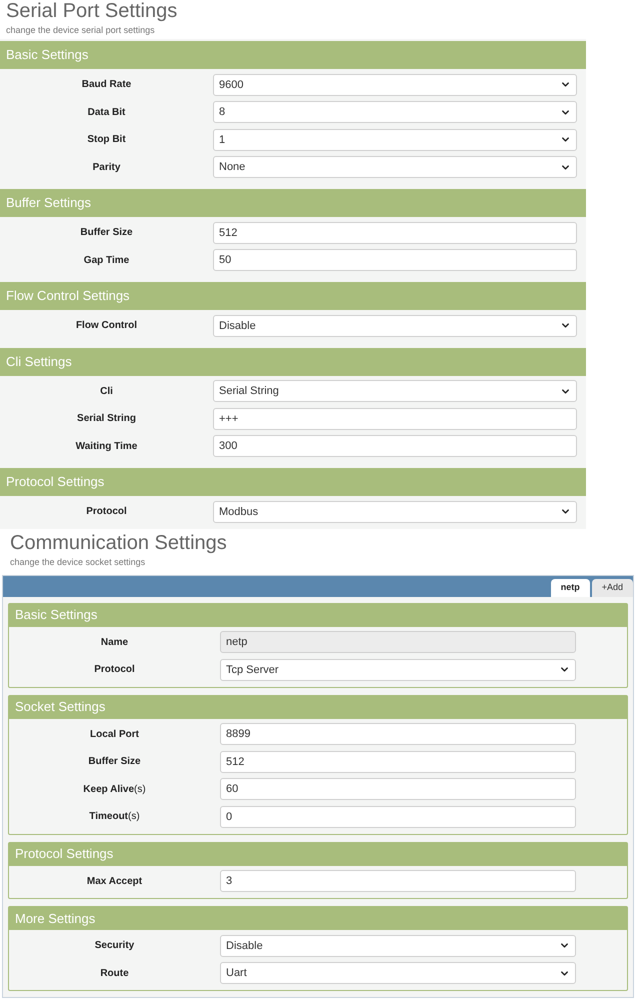 This screenshot has width=636, height=1000. What do you see at coordinates (318, 707) in the screenshot?
I see `section-header: Socket Settings` at bounding box center [318, 707].